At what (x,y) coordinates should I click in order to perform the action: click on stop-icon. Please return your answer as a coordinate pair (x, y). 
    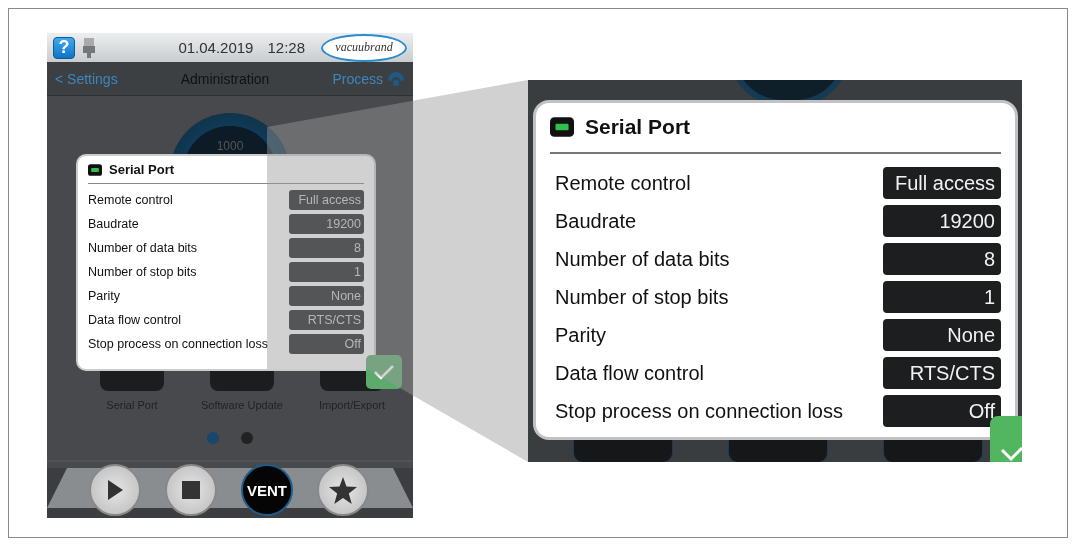
    Looking at the image, I should click on (191, 490).